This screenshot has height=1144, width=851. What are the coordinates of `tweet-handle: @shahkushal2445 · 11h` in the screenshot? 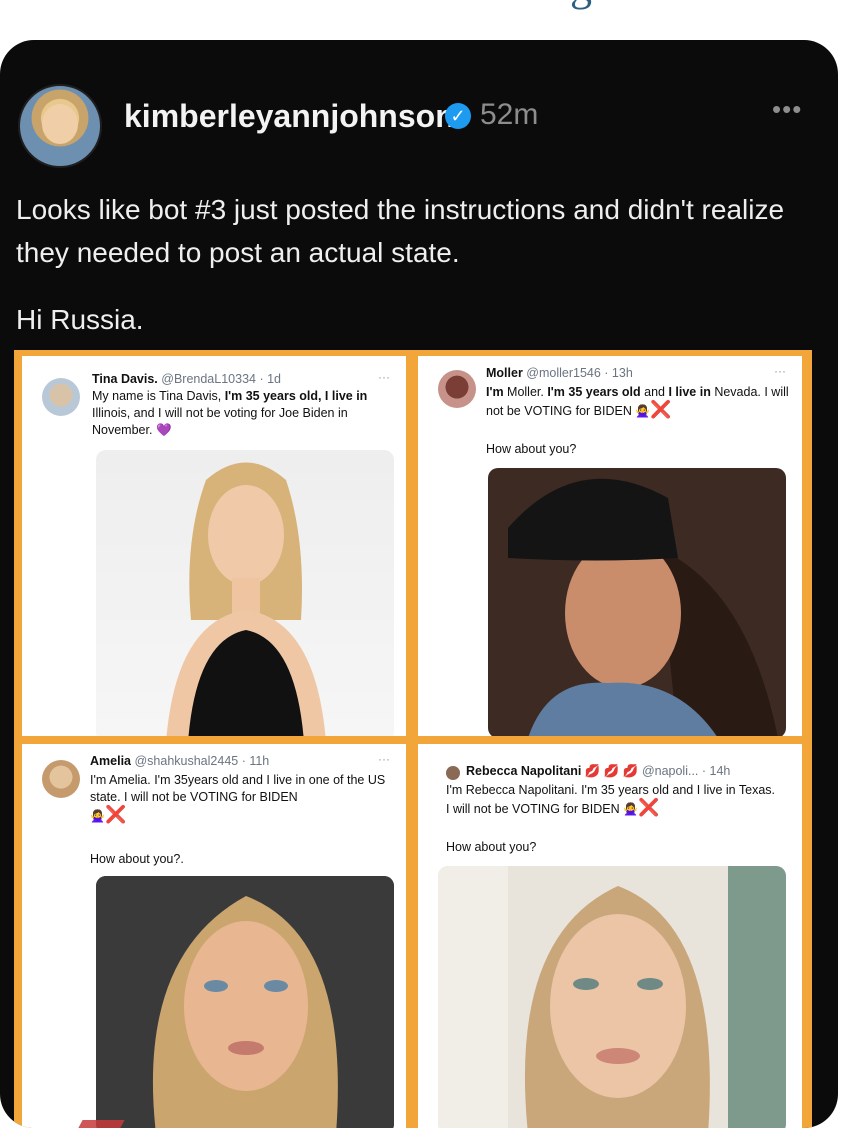 It's located at (202, 761).